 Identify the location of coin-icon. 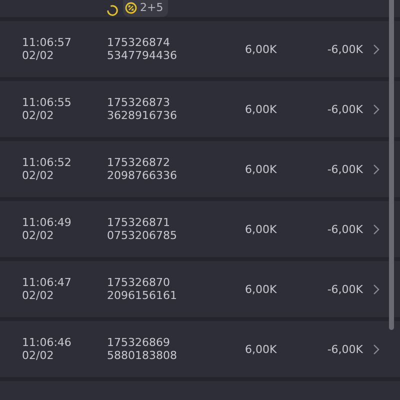
(131, 8).